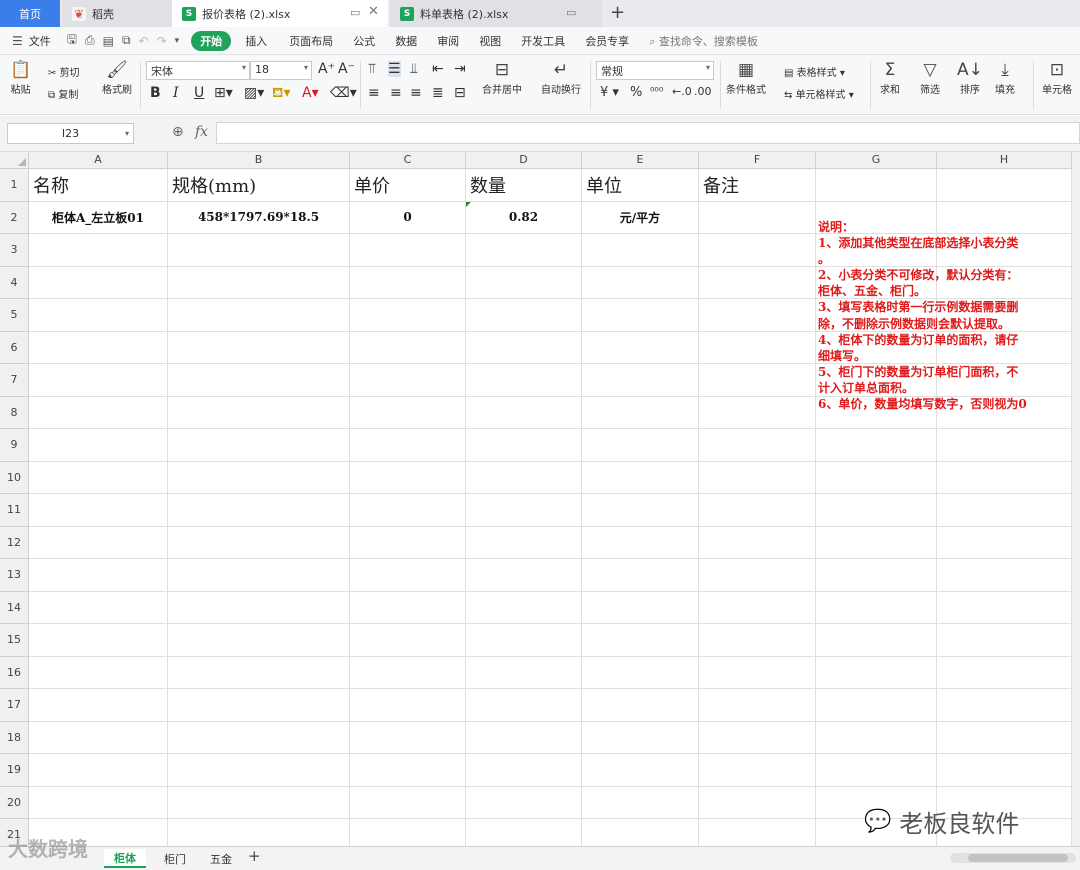 The height and width of the screenshot is (870, 1080). I want to click on cell-b17, so click(259, 705).